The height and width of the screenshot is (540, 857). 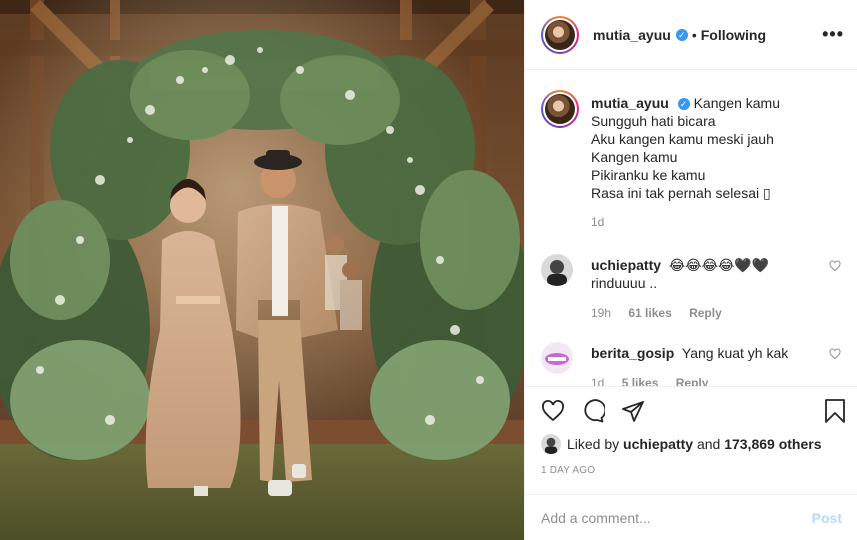 What do you see at coordinates (634, 157) in the screenshot?
I see `caption-line: Kangen kamu` at bounding box center [634, 157].